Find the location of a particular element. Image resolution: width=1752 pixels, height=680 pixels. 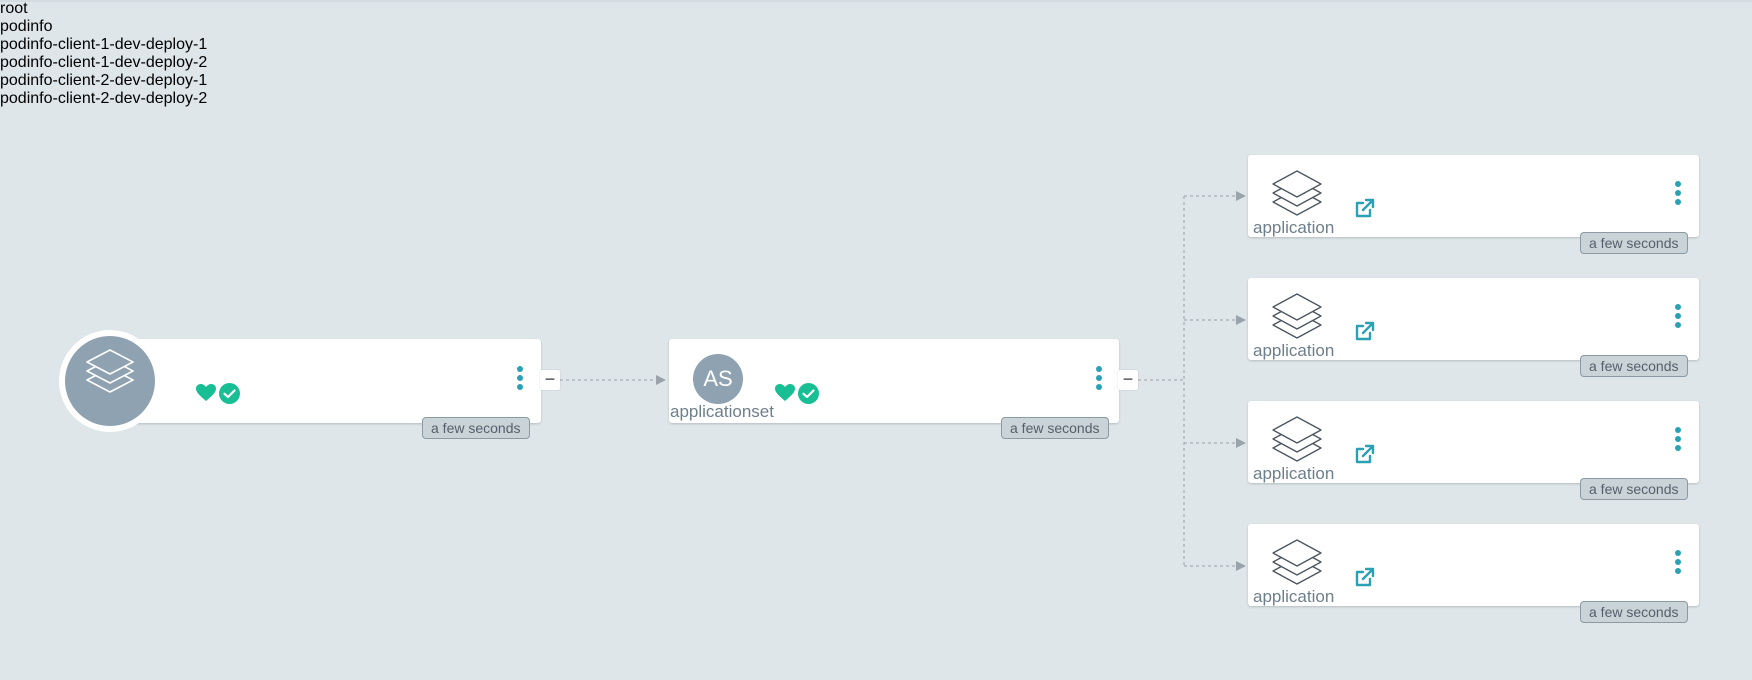

applicationset-kind-label: applicationset is located at coordinates (722, 411).